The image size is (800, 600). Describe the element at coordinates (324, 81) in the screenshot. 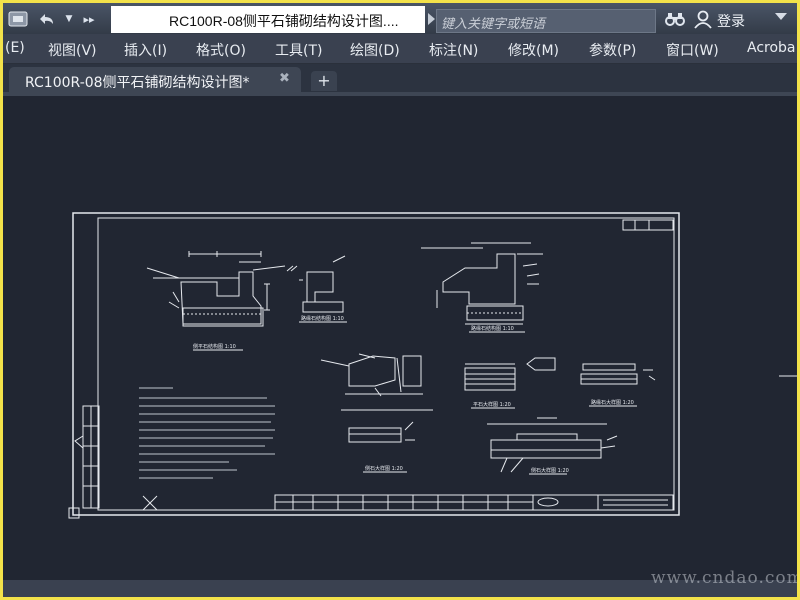

I see `new-tab-button: +` at that location.